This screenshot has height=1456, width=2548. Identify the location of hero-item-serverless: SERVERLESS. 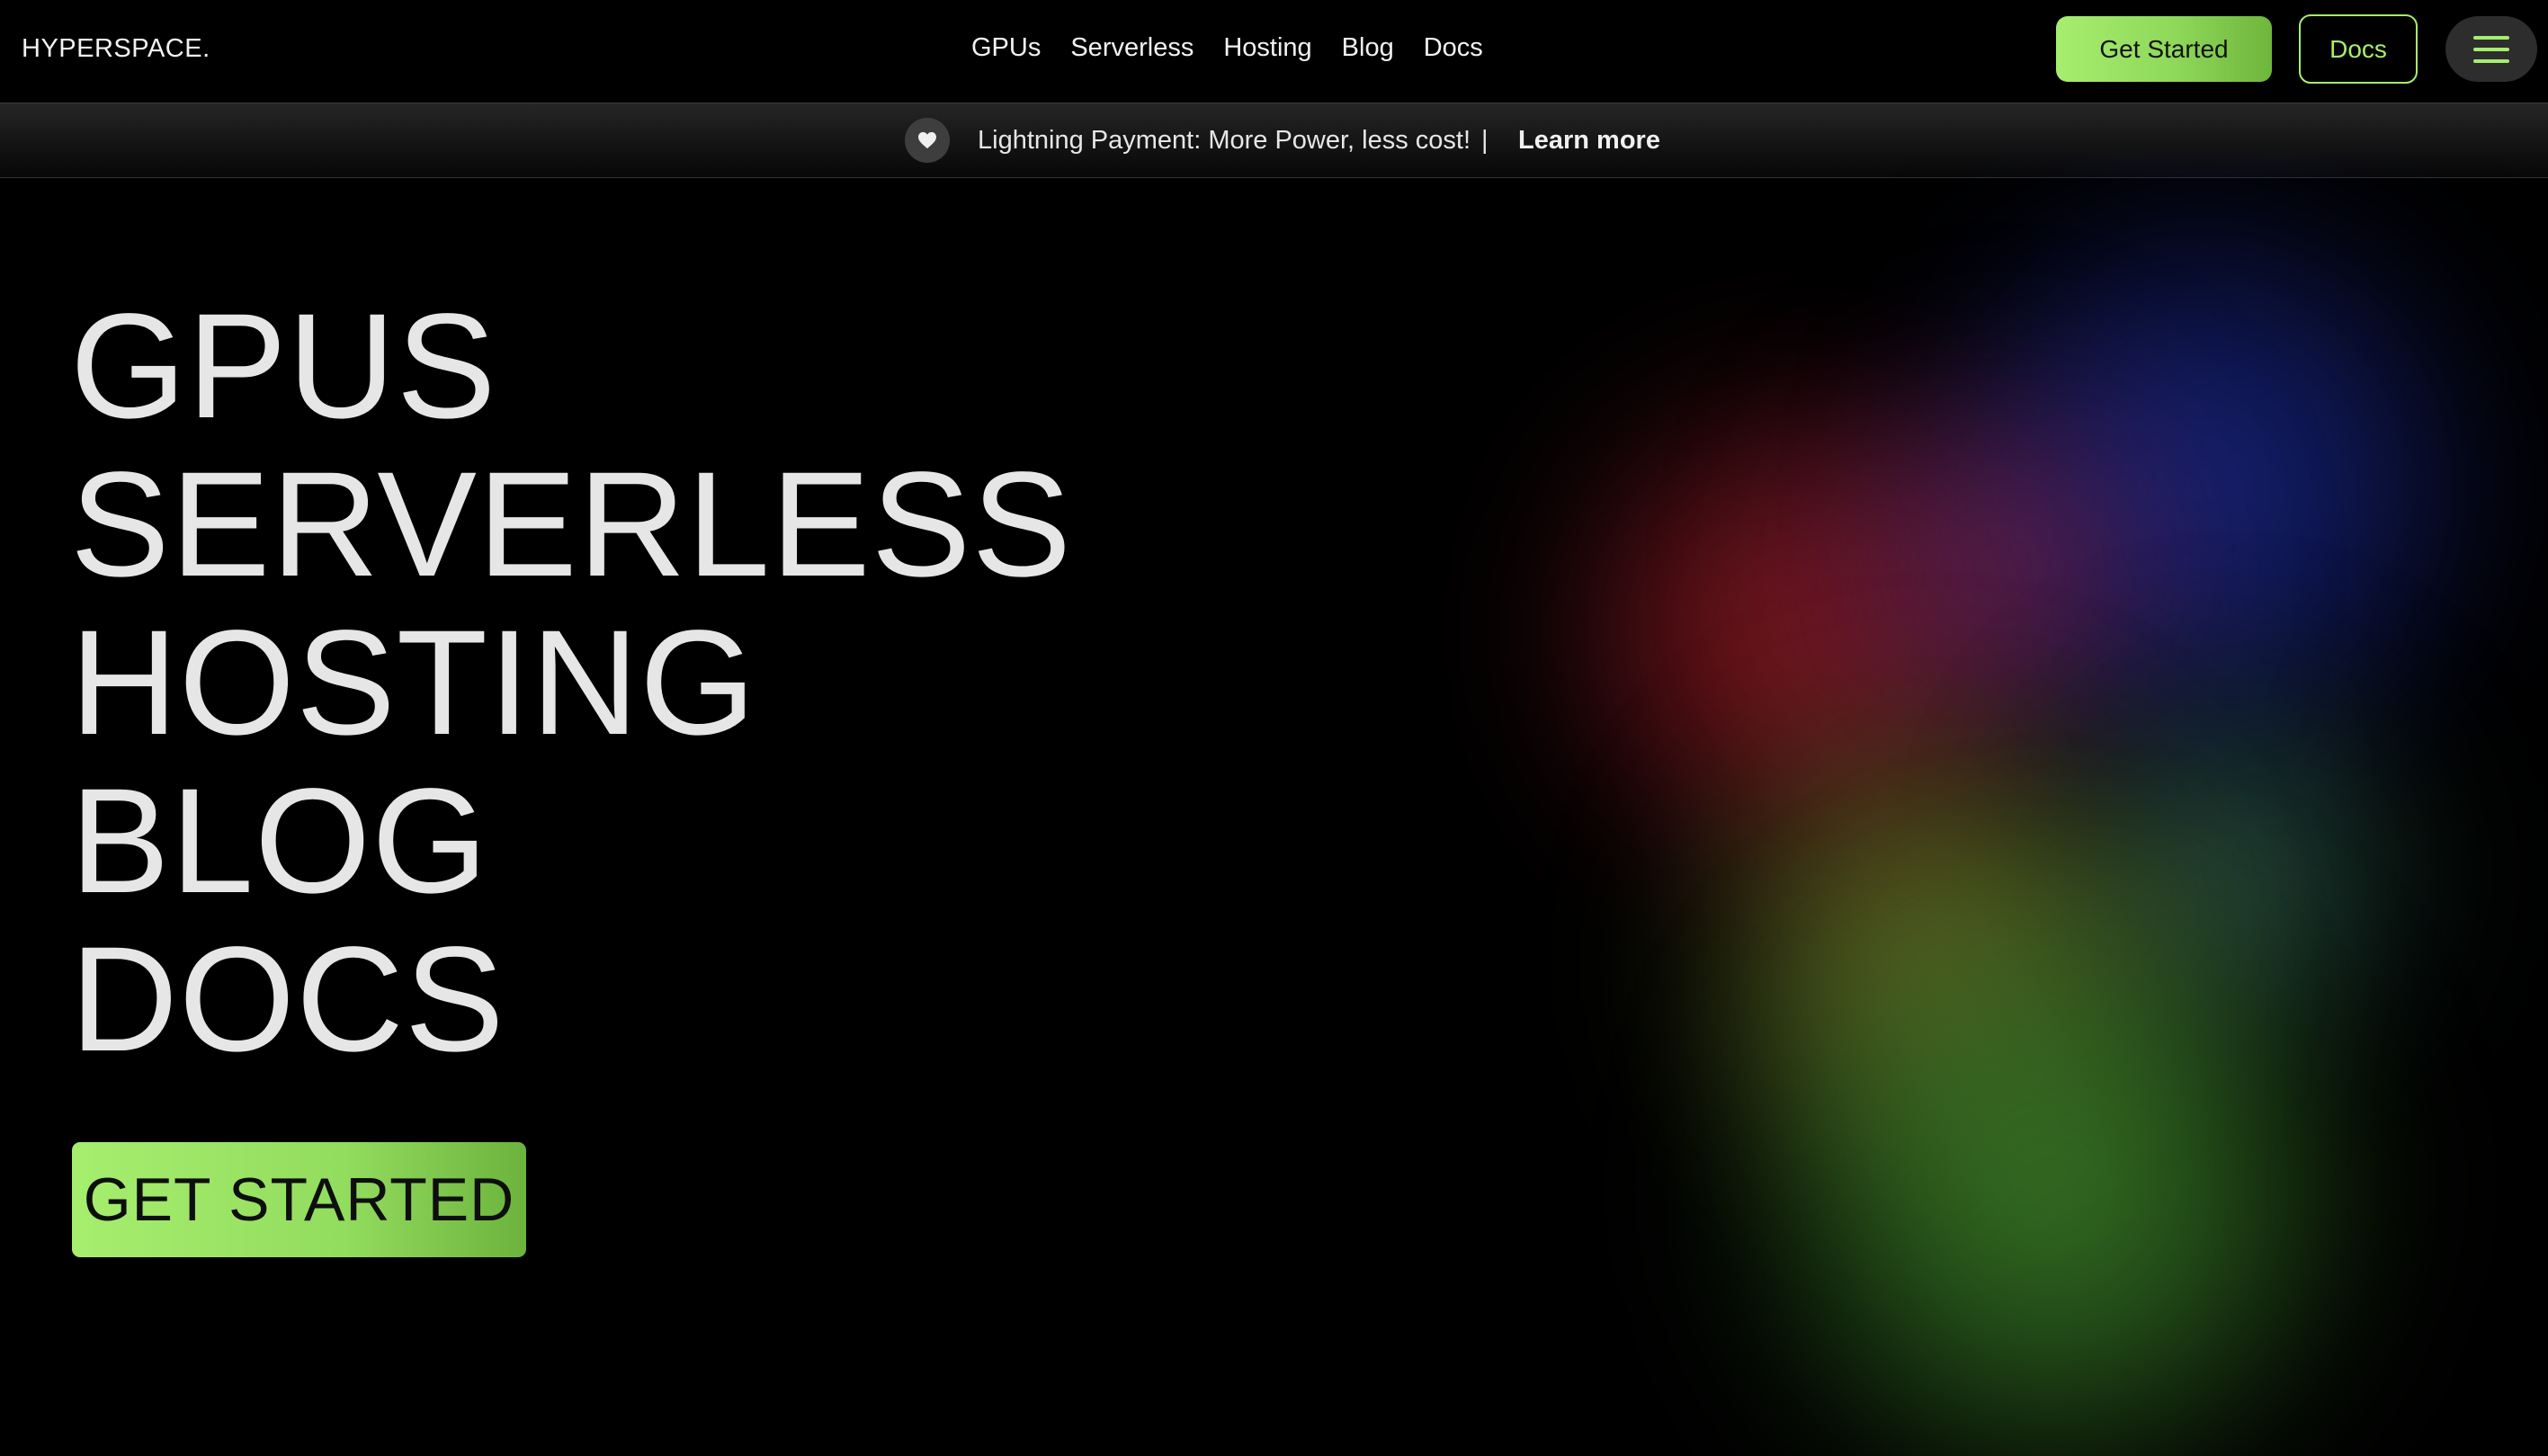
(571, 525).